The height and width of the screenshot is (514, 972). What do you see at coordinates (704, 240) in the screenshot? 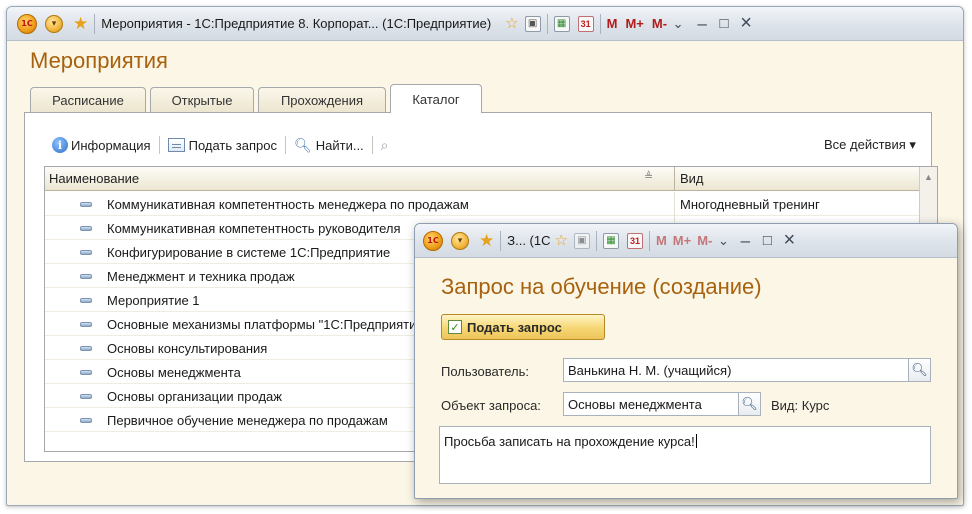
I see `dialog-memory-minus-button: M-` at bounding box center [704, 240].